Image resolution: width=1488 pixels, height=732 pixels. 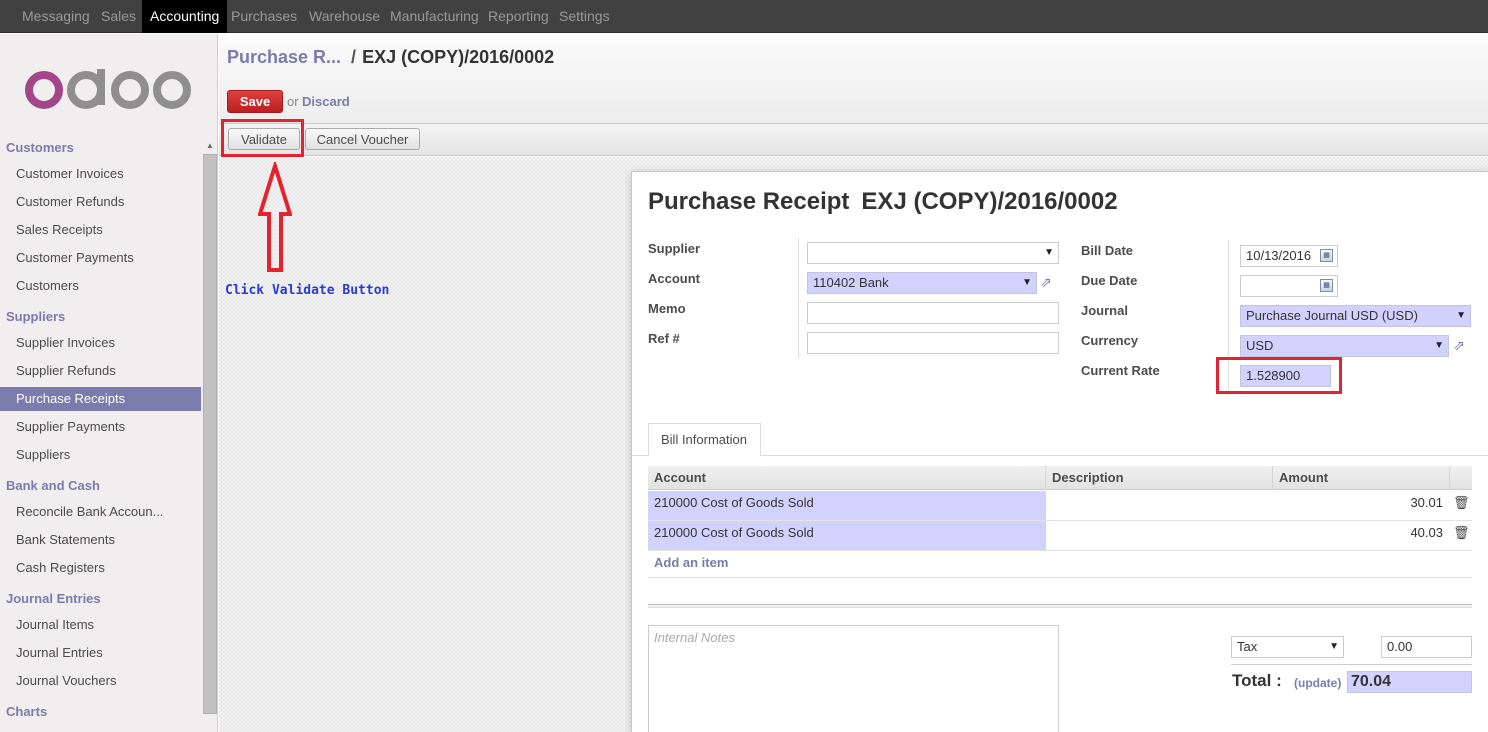 I want to click on current-rate-label: Current Rate, so click(x=1120, y=370).